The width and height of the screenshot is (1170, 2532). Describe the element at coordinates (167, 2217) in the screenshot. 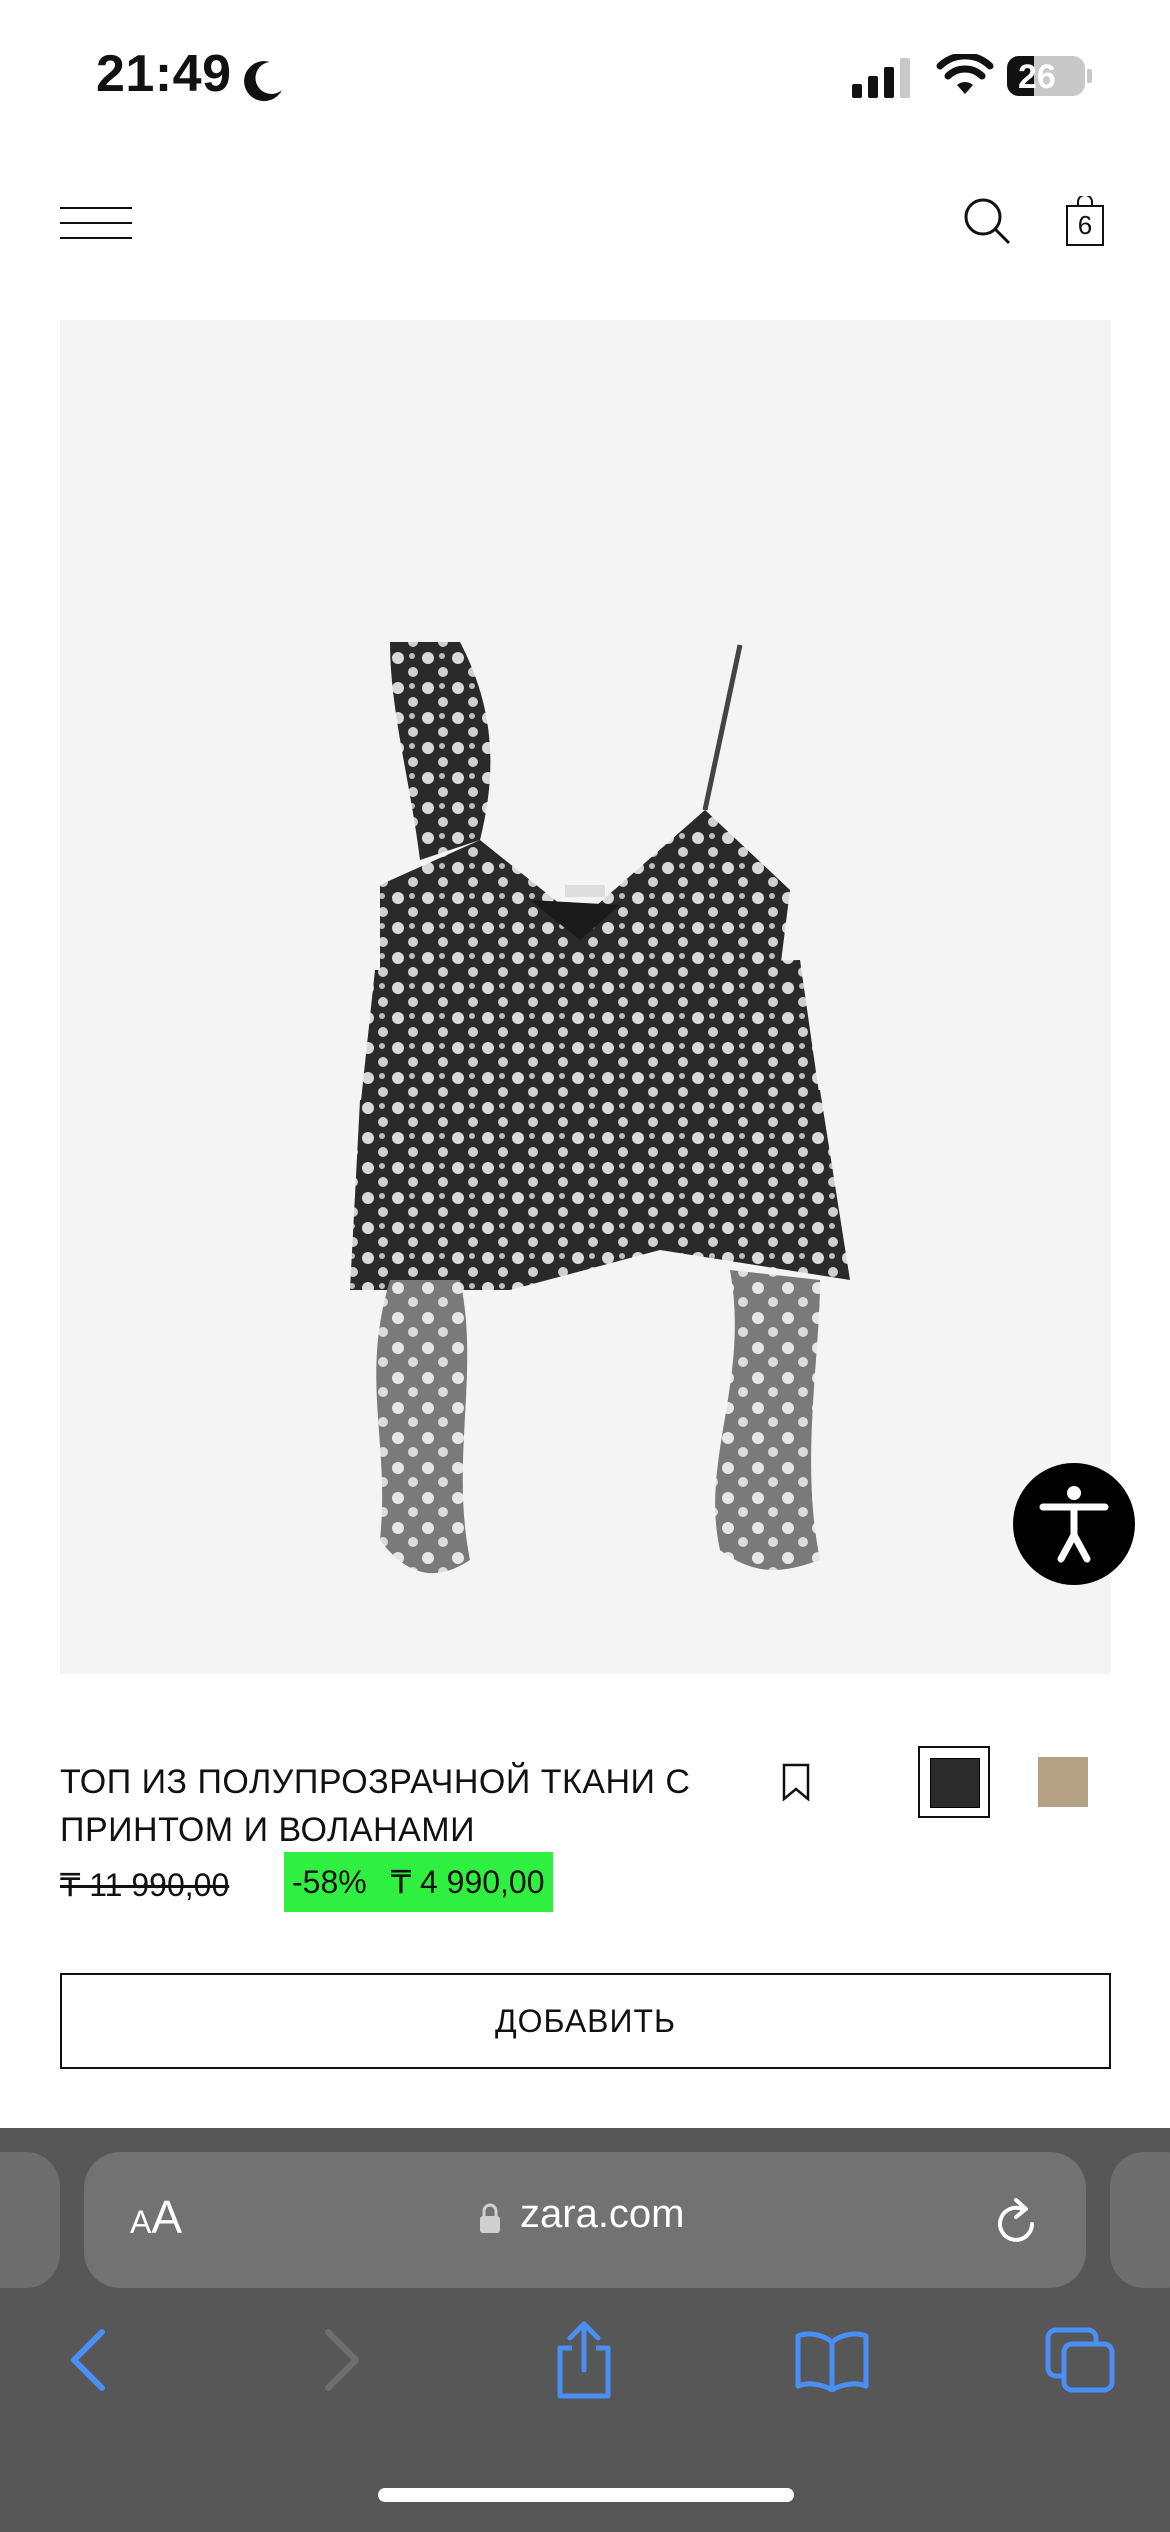

I see `aa-large-letter: A` at that location.